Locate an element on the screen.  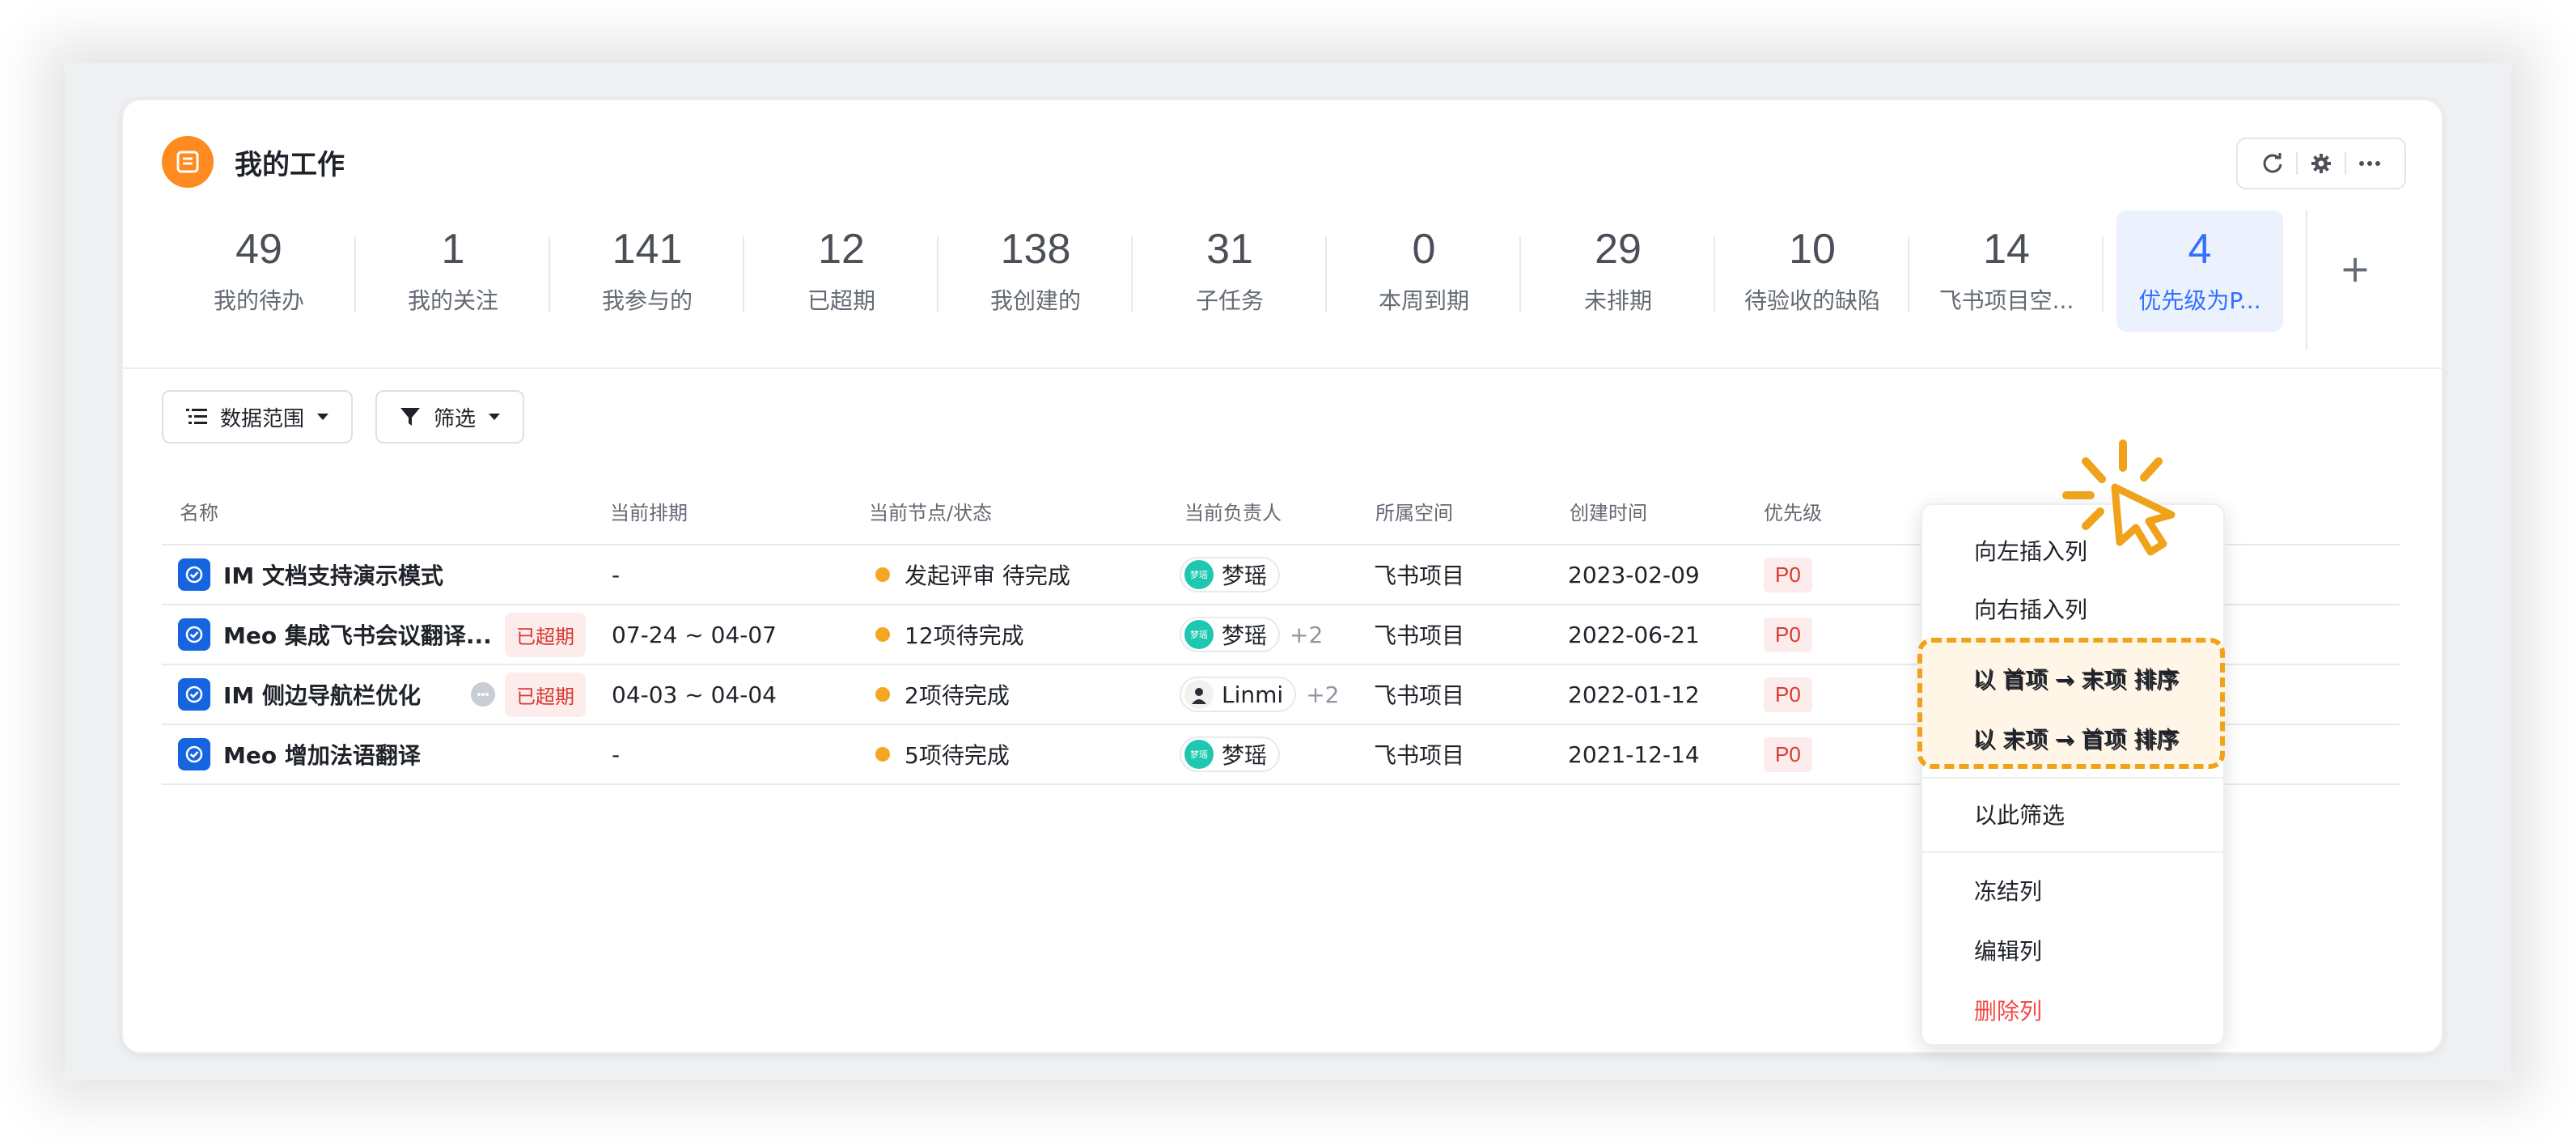
stat-due-this-week: 0 本周到期 is located at coordinates (1424, 271).